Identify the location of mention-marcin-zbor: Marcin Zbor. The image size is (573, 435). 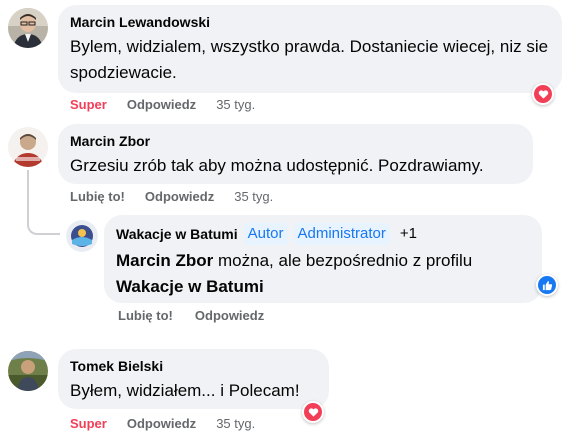
(164, 260).